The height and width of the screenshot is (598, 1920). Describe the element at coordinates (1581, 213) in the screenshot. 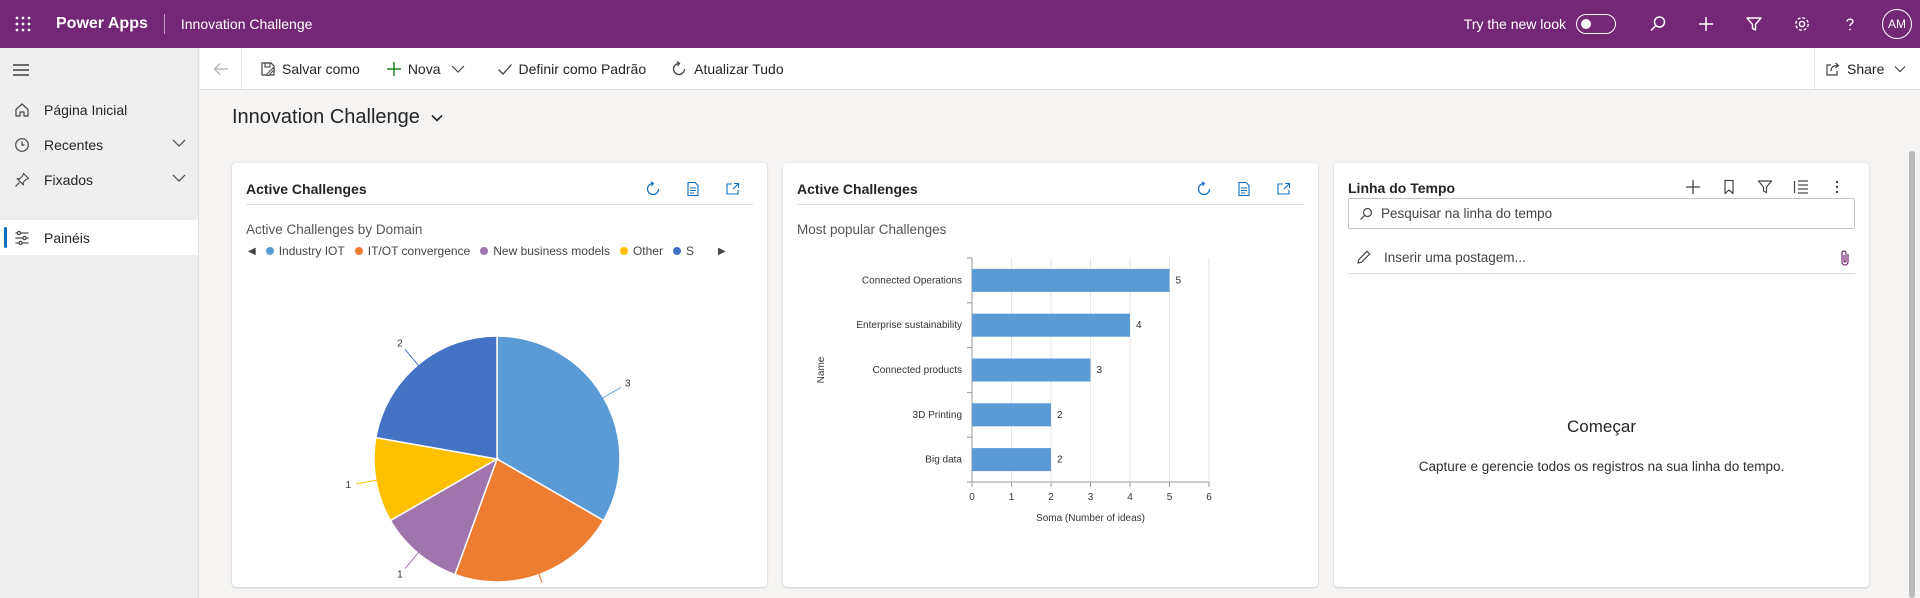

I see `timeline-search-input` at that location.